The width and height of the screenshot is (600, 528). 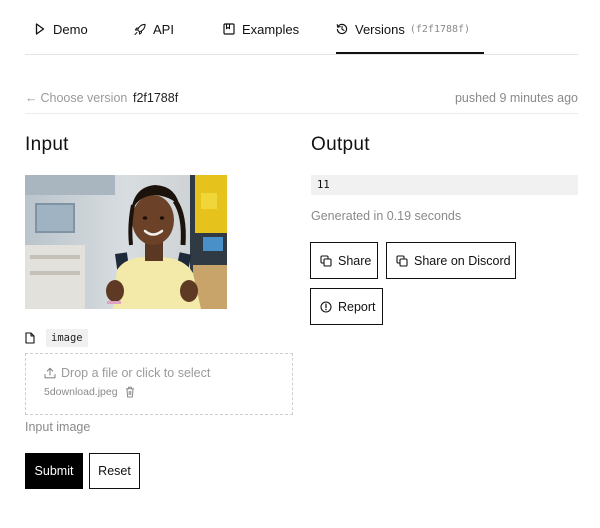 What do you see at coordinates (31, 98) in the screenshot?
I see `arrow-left-icon: ←` at bounding box center [31, 98].